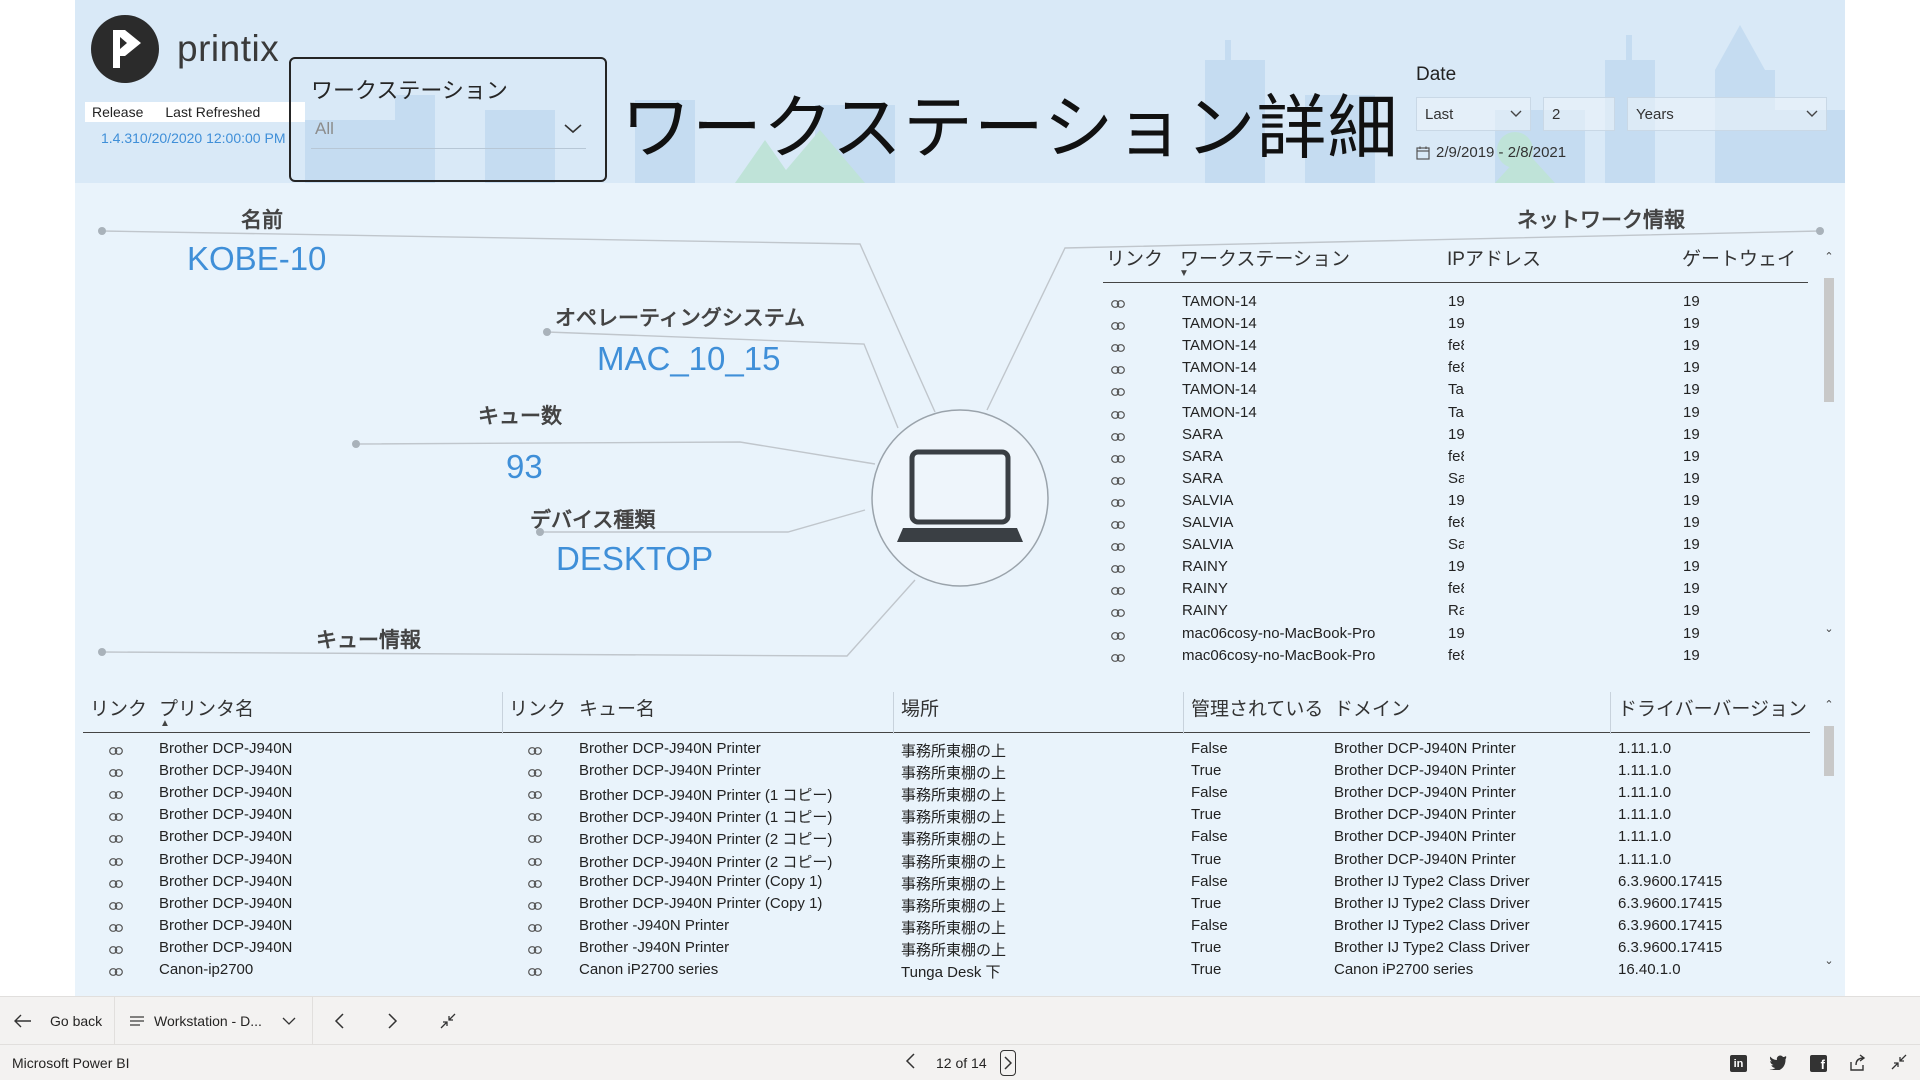 This screenshot has height=1080, width=1920. What do you see at coordinates (117, 112) in the screenshot?
I see `release-tab: Release` at bounding box center [117, 112].